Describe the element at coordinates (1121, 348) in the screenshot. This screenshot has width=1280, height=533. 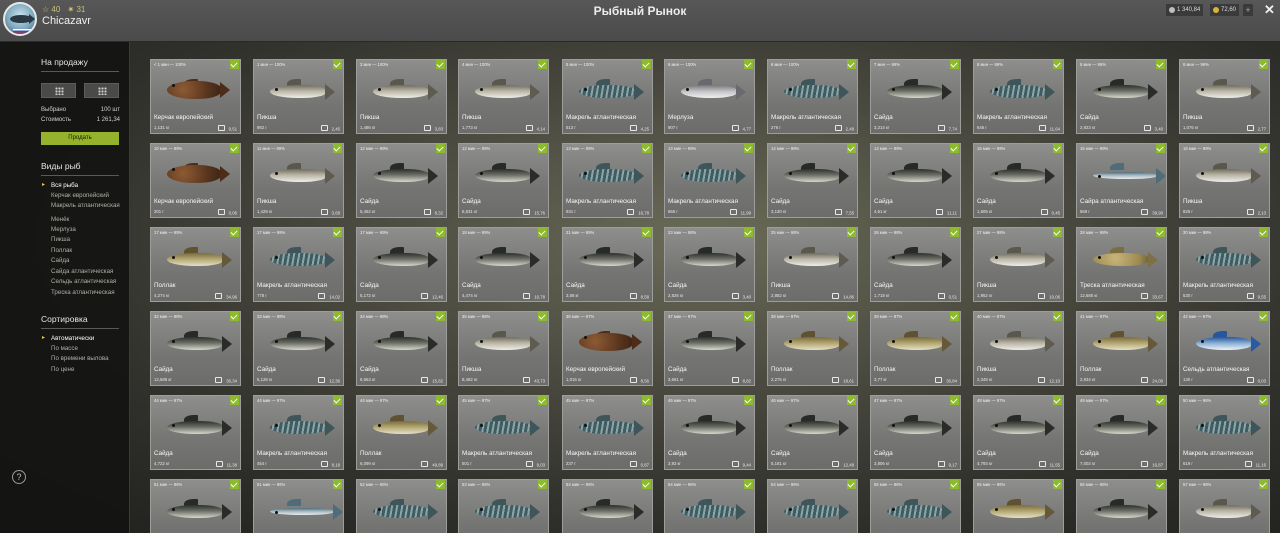
I see `fish-card: 41 мин — 97% Поллак 2,934 кг 24,00` at that location.